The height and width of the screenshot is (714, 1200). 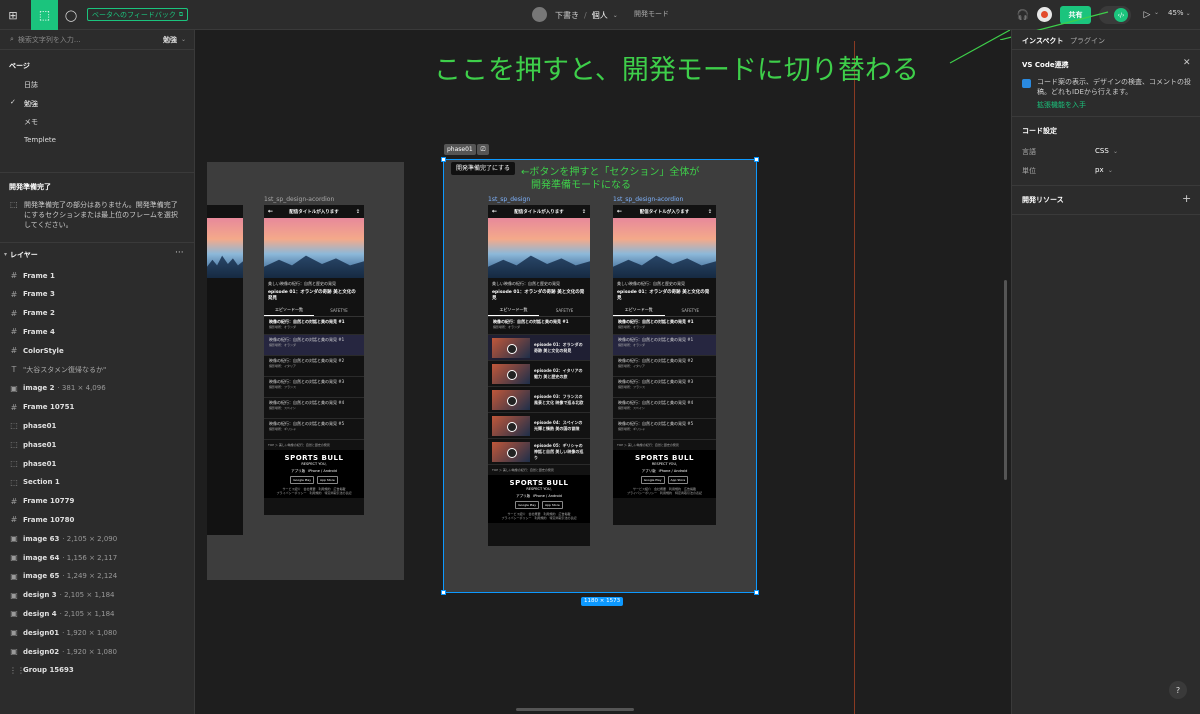 I want to click on layer-item: # ColorStyle, so click(x=97, y=350).